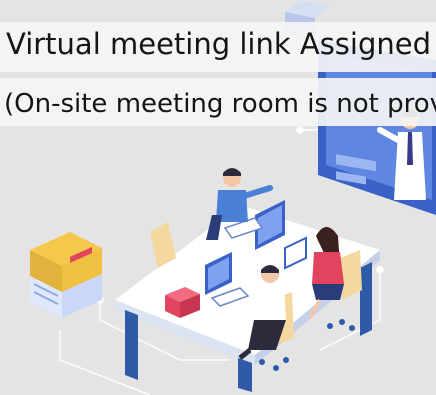 The width and height of the screenshot is (436, 395). I want to click on archive-boxes, so click(66, 275).